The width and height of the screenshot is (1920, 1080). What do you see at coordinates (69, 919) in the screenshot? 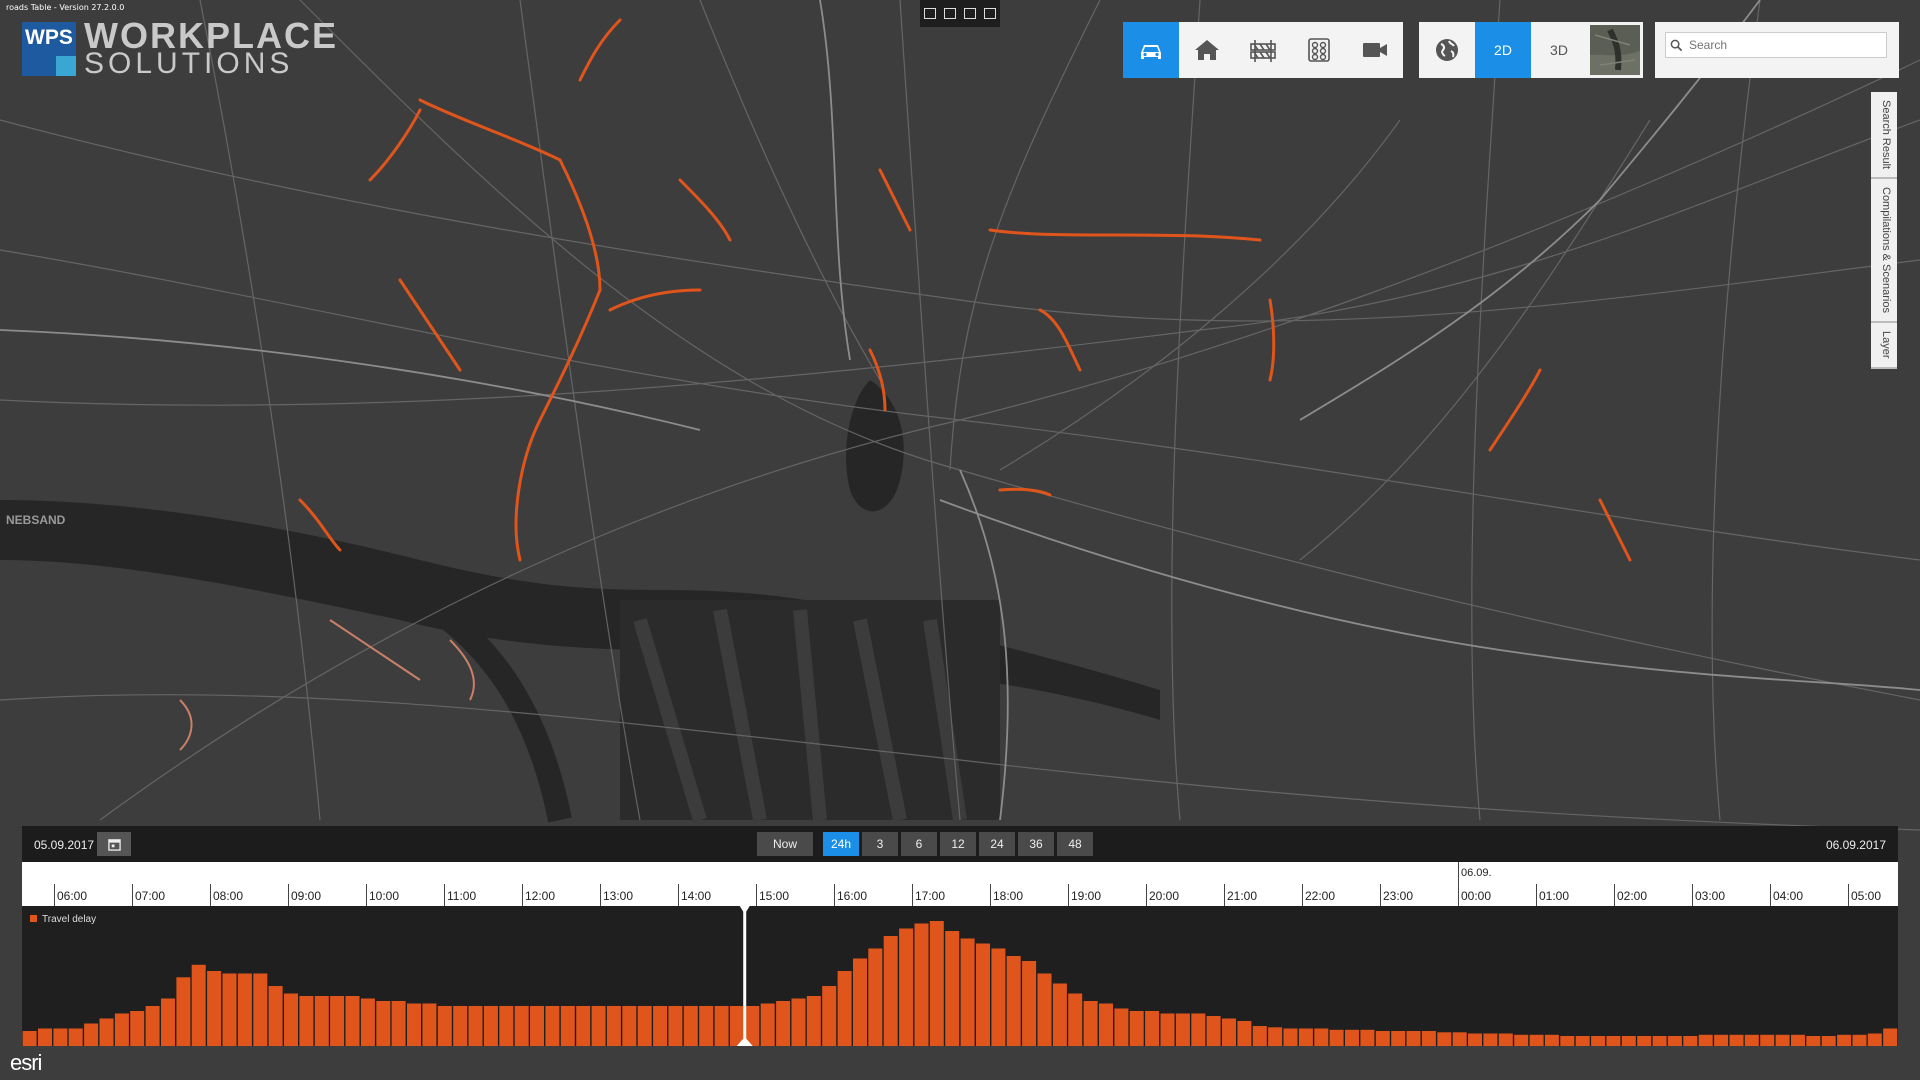
I see `legend-label: Travel delay` at bounding box center [69, 919].